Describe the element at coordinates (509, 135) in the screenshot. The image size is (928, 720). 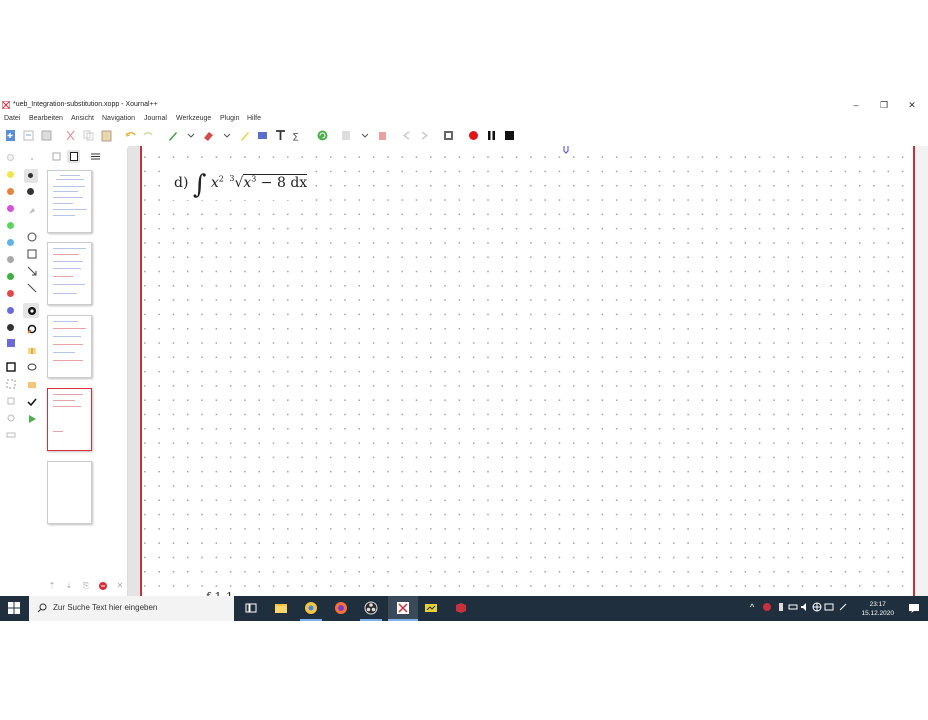
I see `stop-icon` at that location.